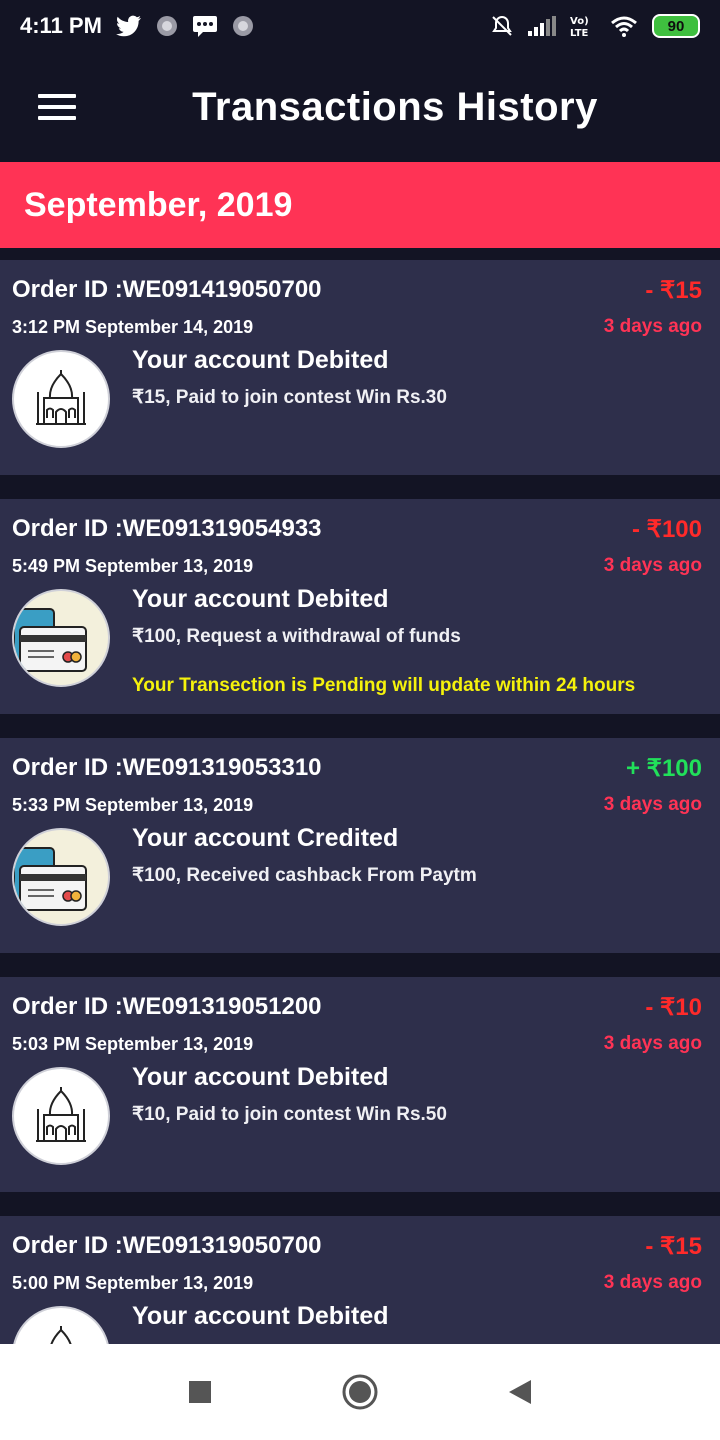  What do you see at coordinates (167, 1245) in the screenshot?
I see `order-id: Order ID :WE091319050700` at bounding box center [167, 1245].